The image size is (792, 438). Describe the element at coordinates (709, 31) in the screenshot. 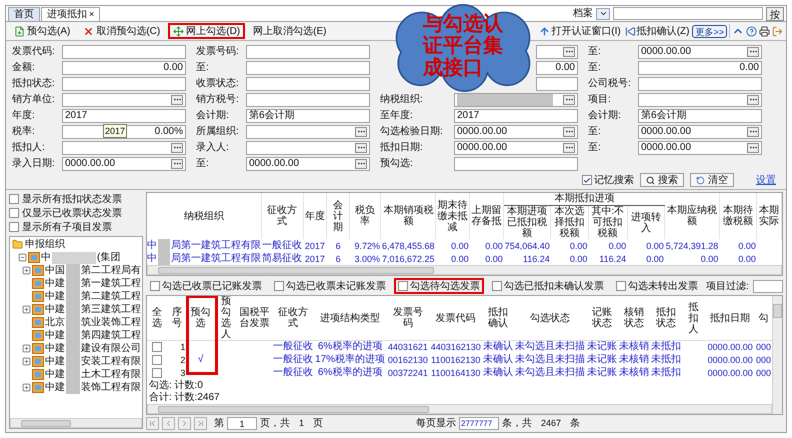

I see `more-button: 更多>>` at that location.